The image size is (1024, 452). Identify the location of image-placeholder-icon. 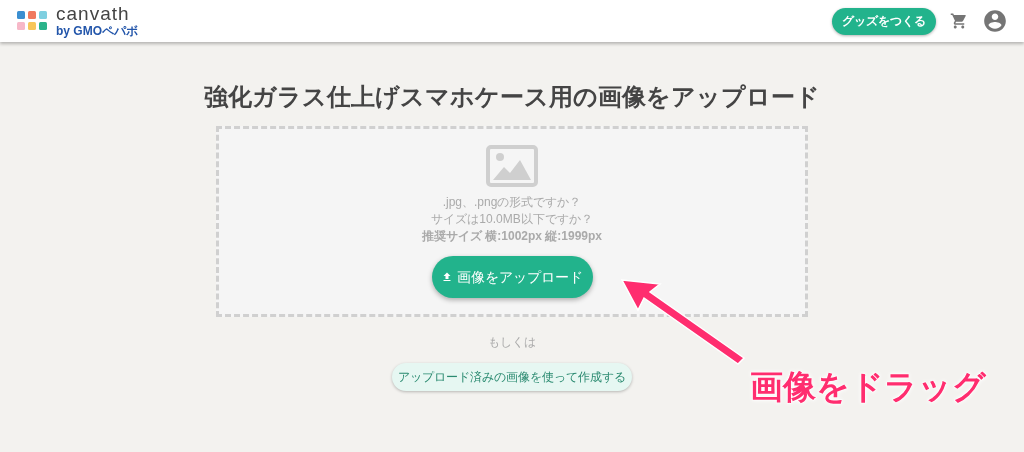
(512, 166).